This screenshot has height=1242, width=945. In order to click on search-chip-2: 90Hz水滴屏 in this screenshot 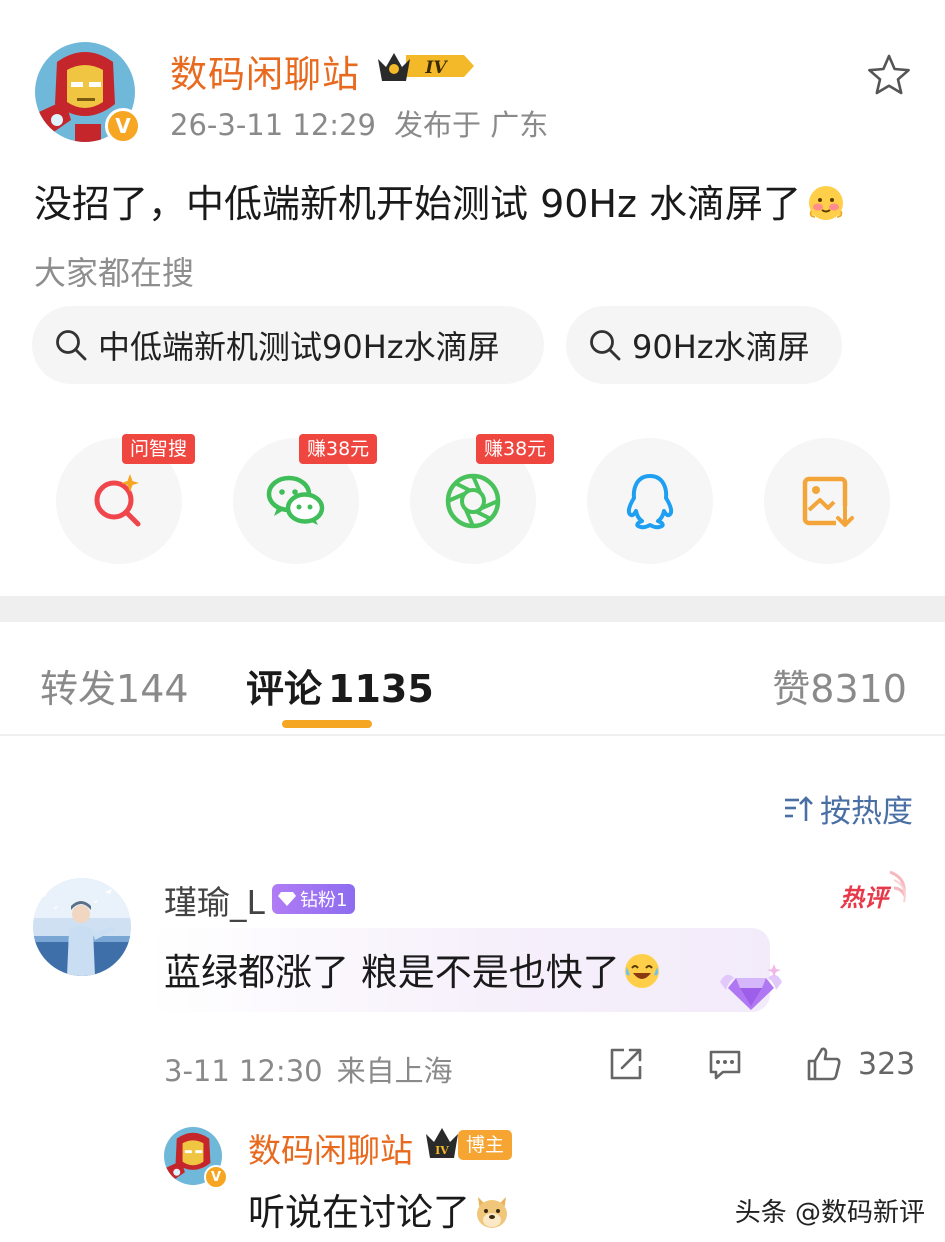, I will do `click(704, 345)`.